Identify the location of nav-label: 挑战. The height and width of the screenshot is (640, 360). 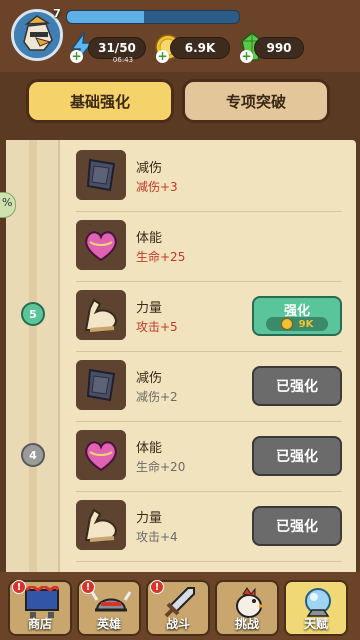
(246, 624).